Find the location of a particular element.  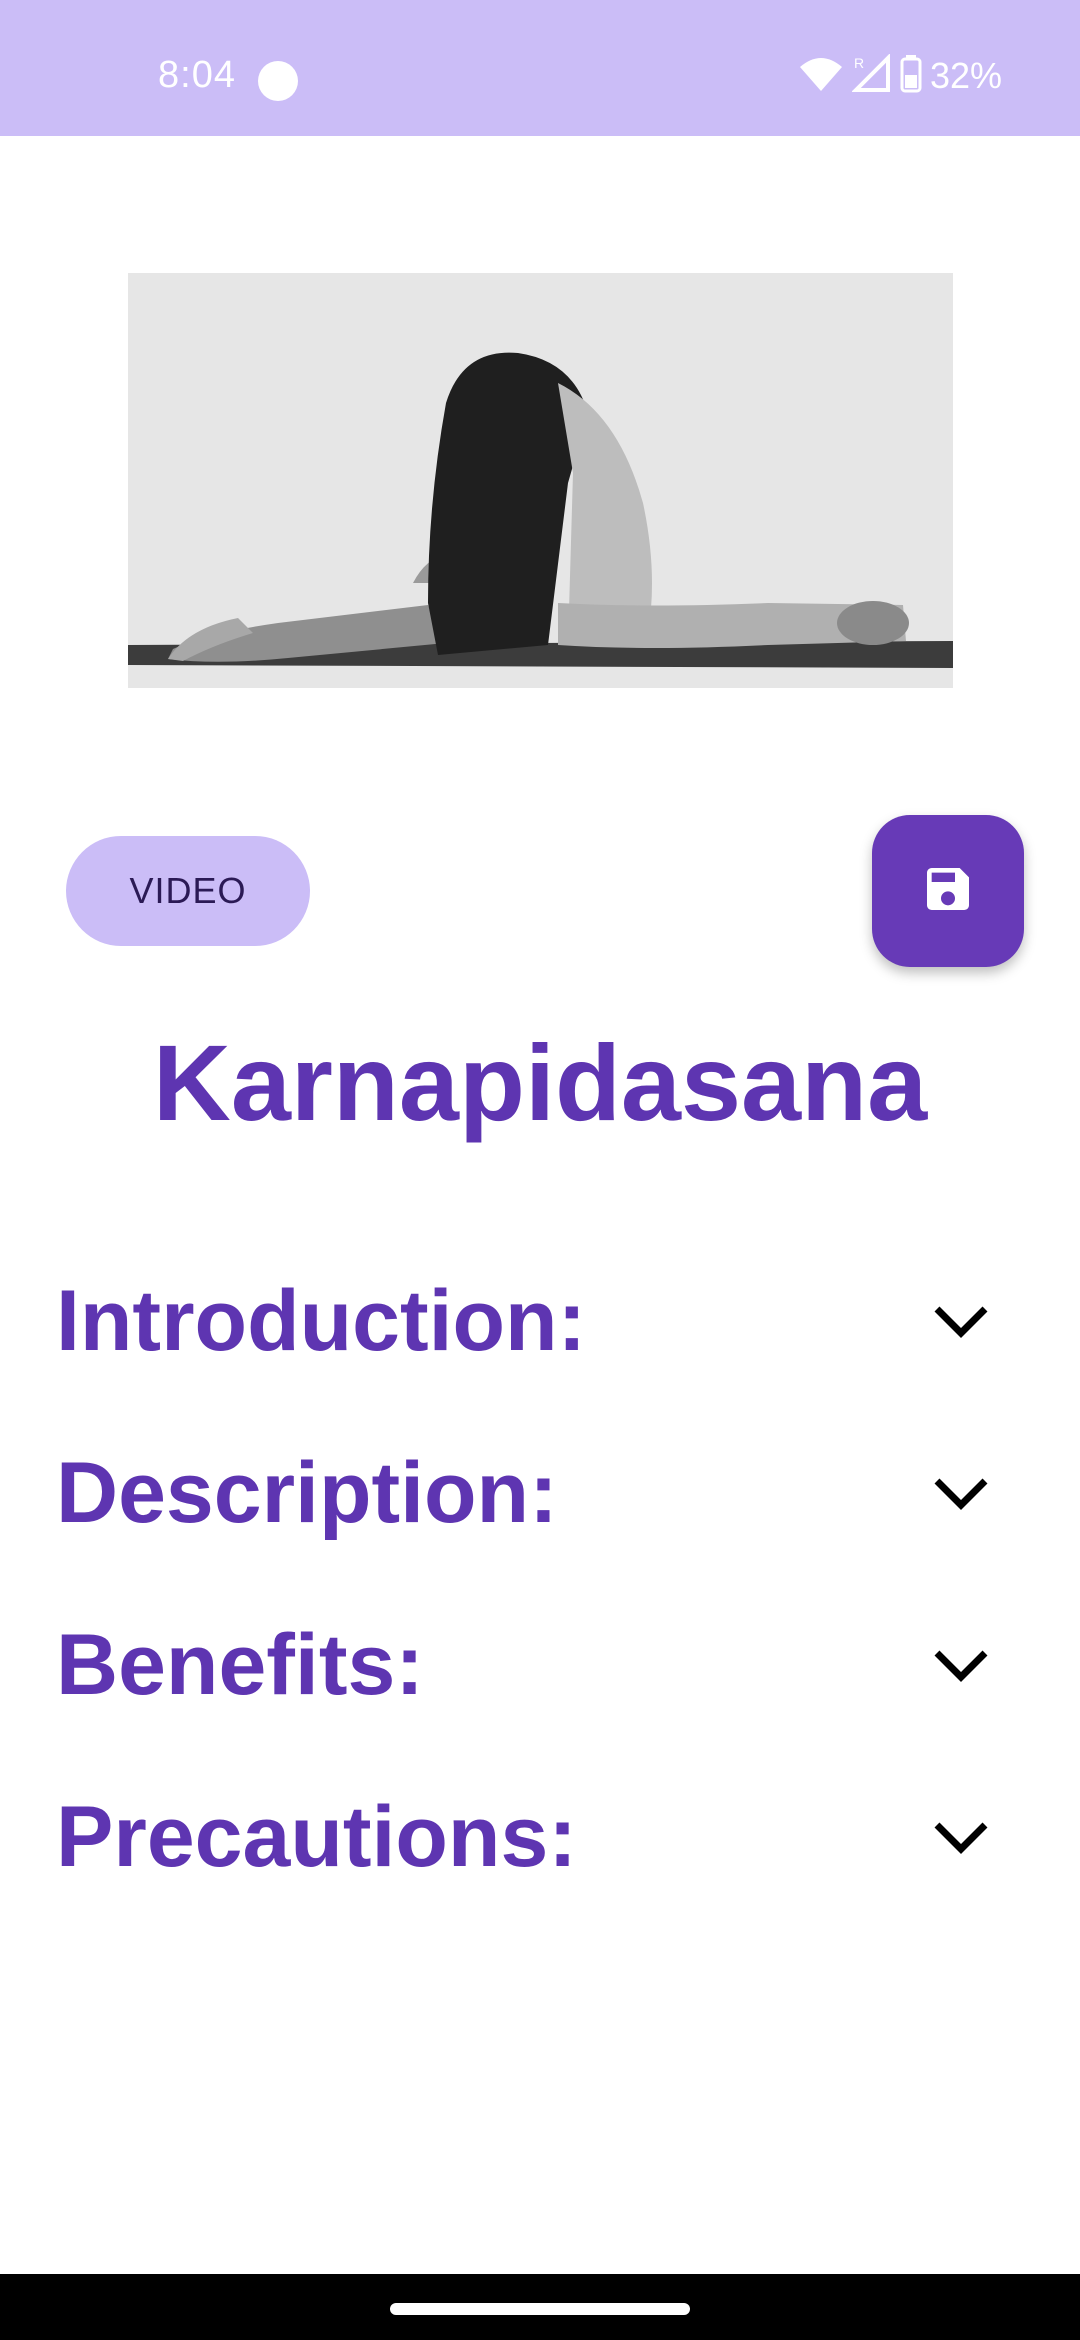

status-bar: 8:04 R 32% is located at coordinates (540, 68).